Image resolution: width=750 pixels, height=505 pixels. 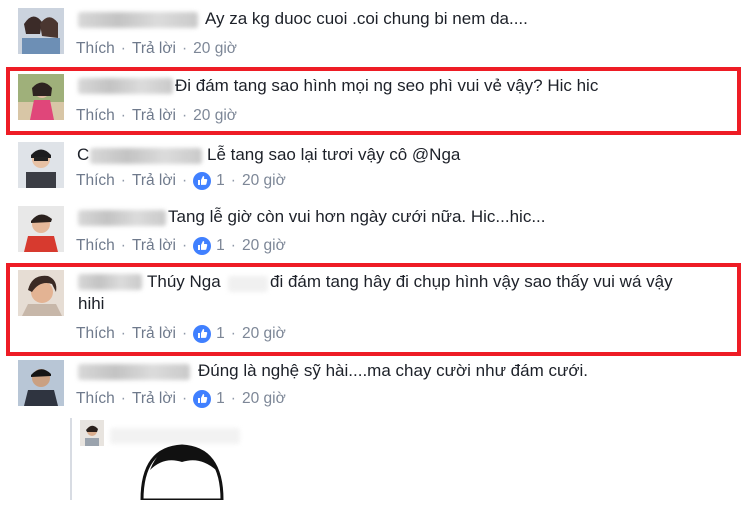 What do you see at coordinates (71, 459) in the screenshot?
I see `reply-thread-line` at bounding box center [71, 459].